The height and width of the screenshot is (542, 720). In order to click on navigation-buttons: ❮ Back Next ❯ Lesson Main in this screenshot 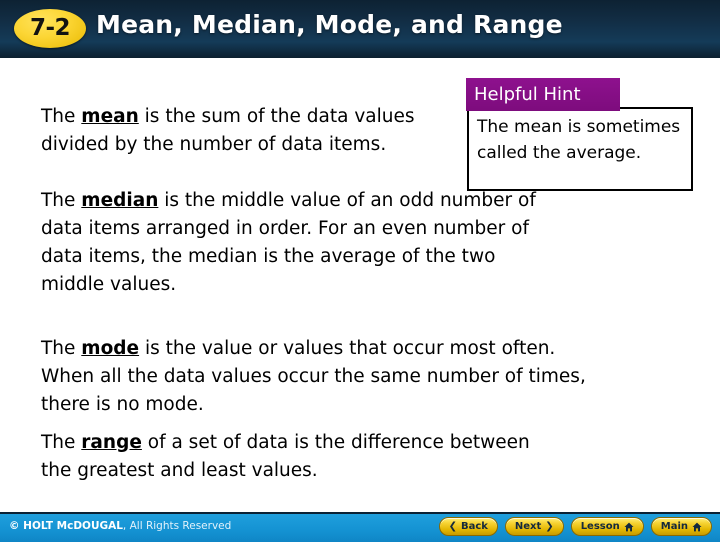, I will do `click(575, 526)`.